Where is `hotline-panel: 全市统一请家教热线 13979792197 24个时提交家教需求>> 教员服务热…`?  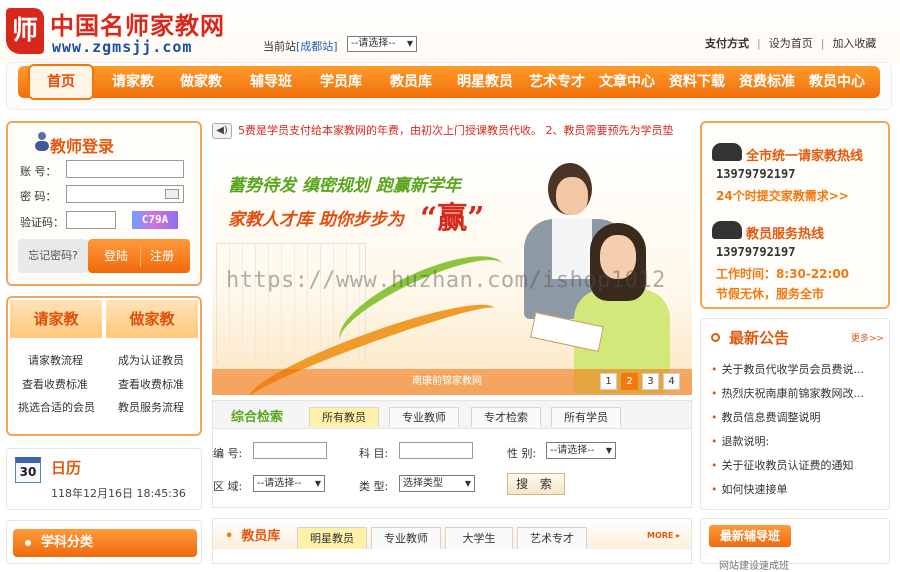
hotline-panel: 全市统一请家教热线 13979792197 24个时提交家教需求>> 教员服务热… is located at coordinates (795, 215).